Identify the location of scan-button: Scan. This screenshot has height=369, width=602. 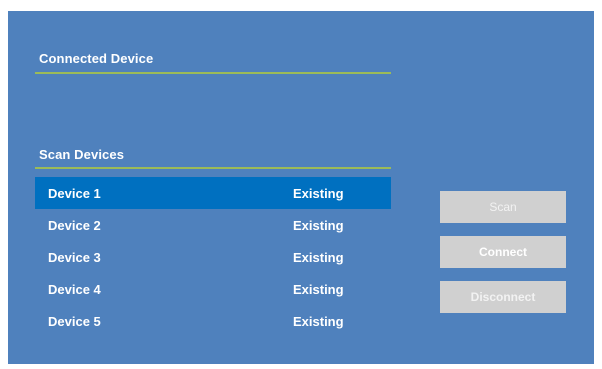
(503, 207).